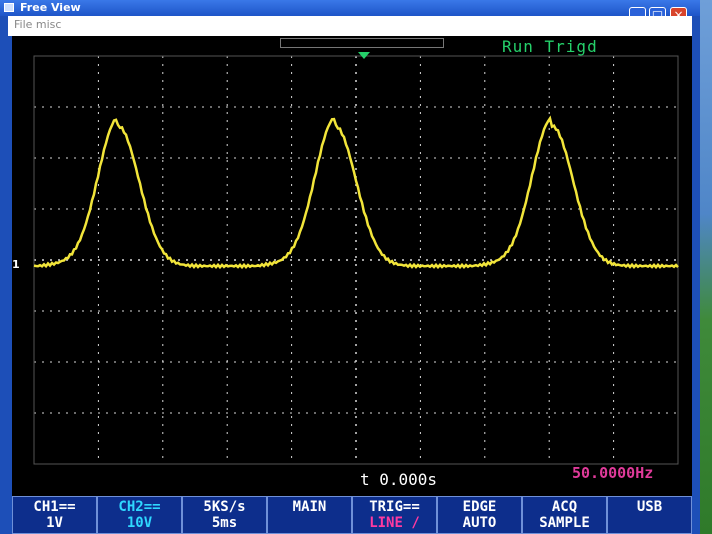 This screenshot has height=534, width=712. What do you see at coordinates (139, 523) in the screenshot?
I see `softkey-ch2-value: 10V` at bounding box center [139, 523].